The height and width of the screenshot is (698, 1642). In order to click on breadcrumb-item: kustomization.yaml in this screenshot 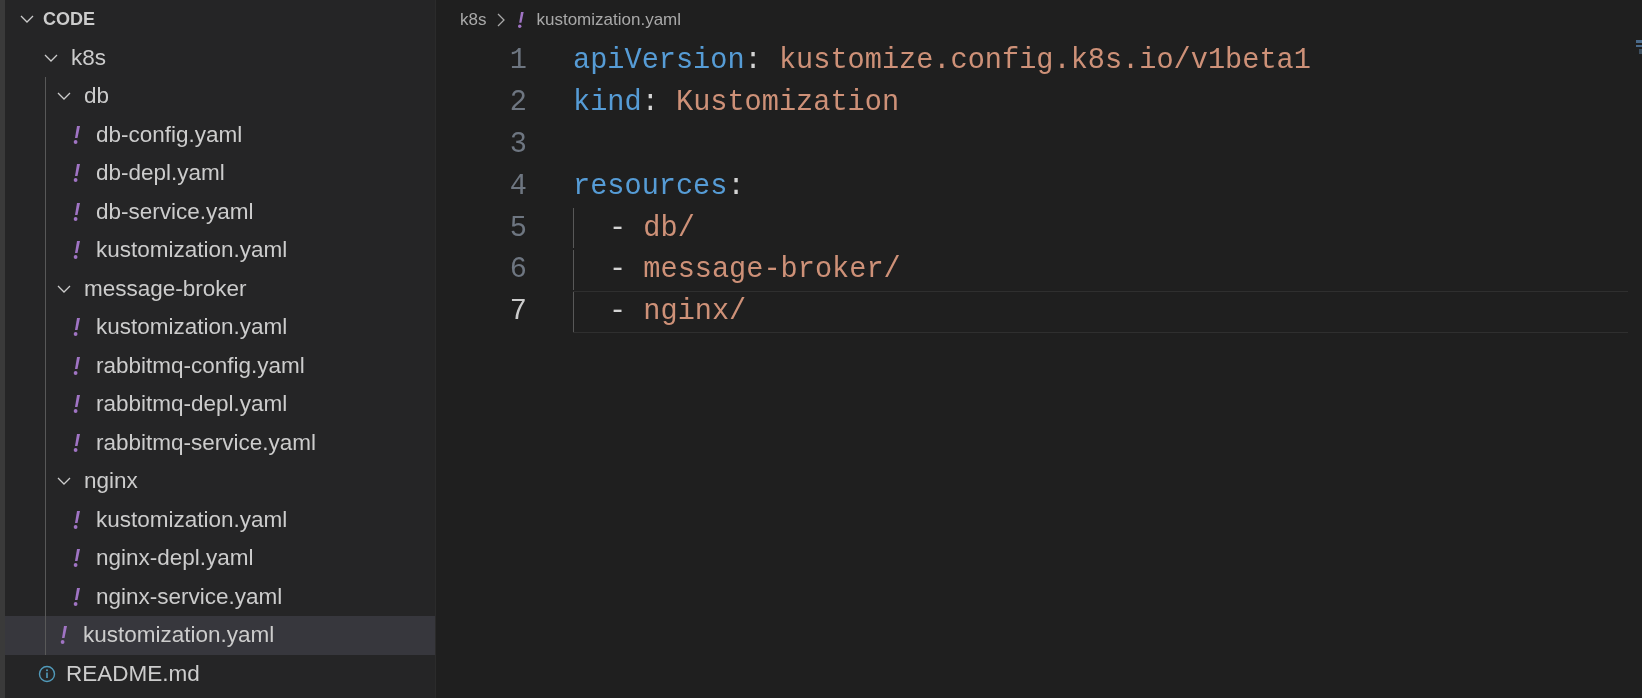, I will do `click(609, 20)`.